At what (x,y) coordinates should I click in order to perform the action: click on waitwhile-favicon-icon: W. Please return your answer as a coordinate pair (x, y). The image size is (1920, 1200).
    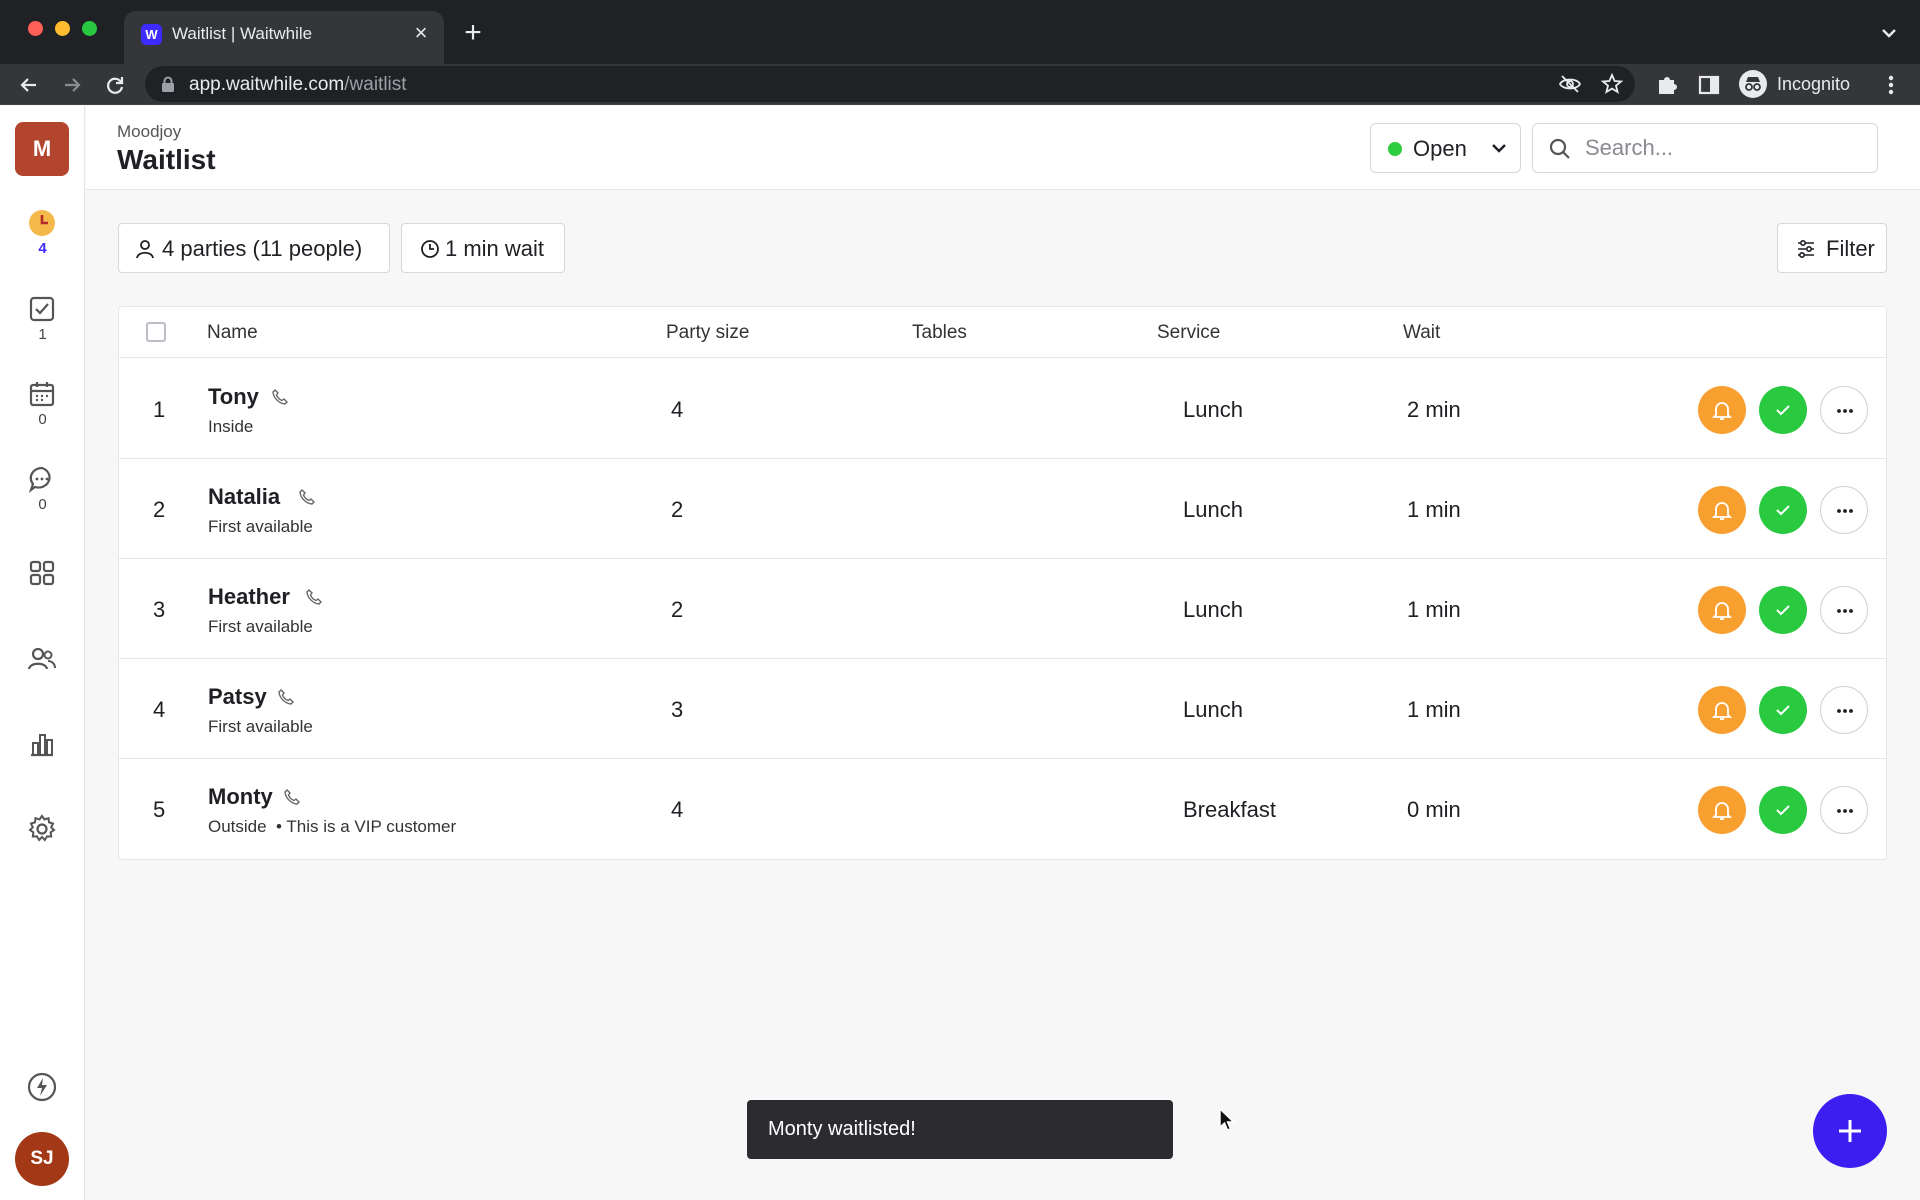
    Looking at the image, I should click on (151, 34).